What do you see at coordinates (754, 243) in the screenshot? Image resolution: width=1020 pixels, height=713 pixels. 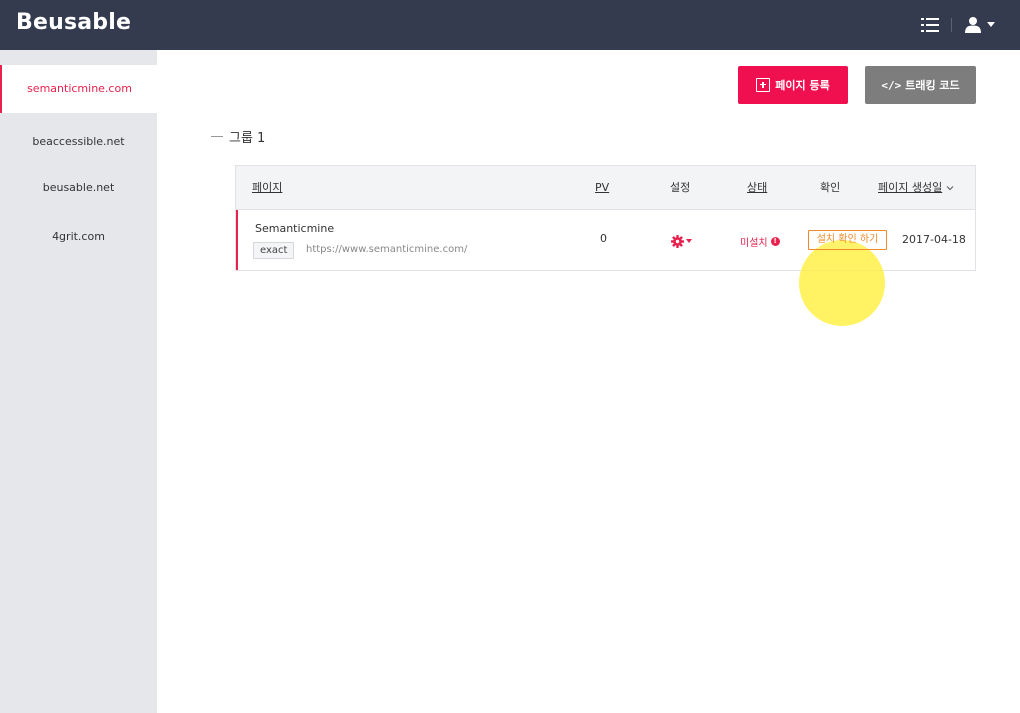 I see `status-text: 미설치` at bounding box center [754, 243].